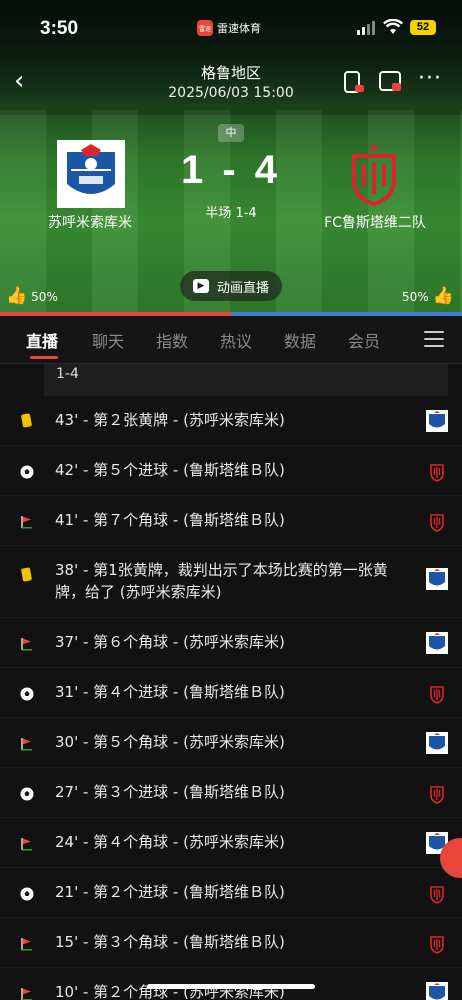  I want to click on event-row: 15' - 第３个角球 - (鲁斯塔维Ｂ队), so click(231, 943).